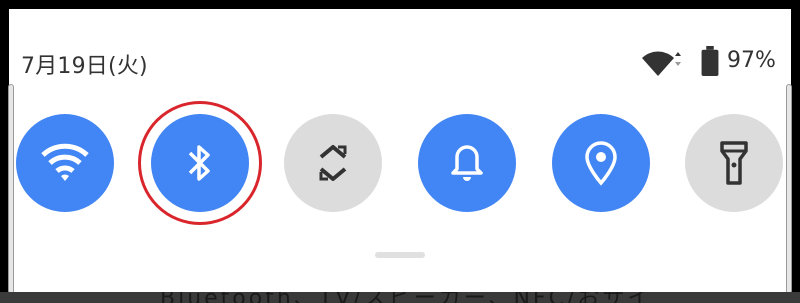 This screenshot has width=800, height=303. I want to click on bluetooth-tile, so click(200, 163).